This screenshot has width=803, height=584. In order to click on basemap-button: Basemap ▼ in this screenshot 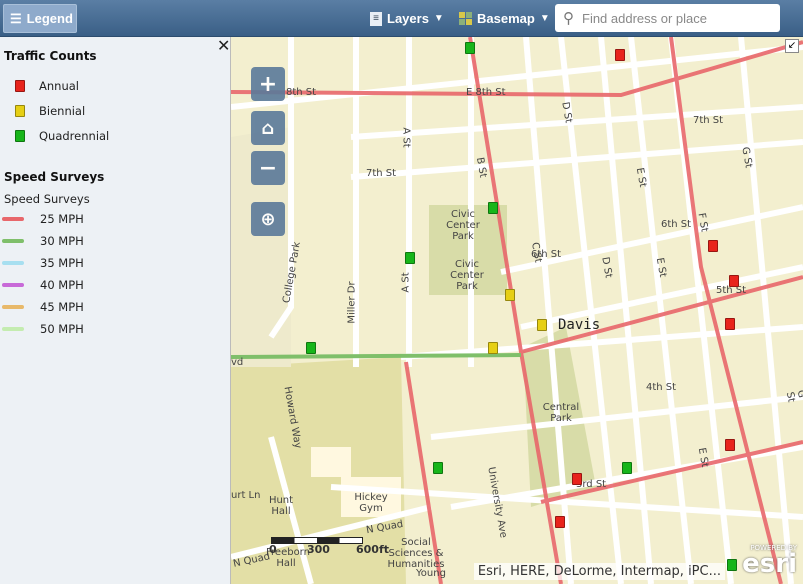, I will do `click(504, 18)`.